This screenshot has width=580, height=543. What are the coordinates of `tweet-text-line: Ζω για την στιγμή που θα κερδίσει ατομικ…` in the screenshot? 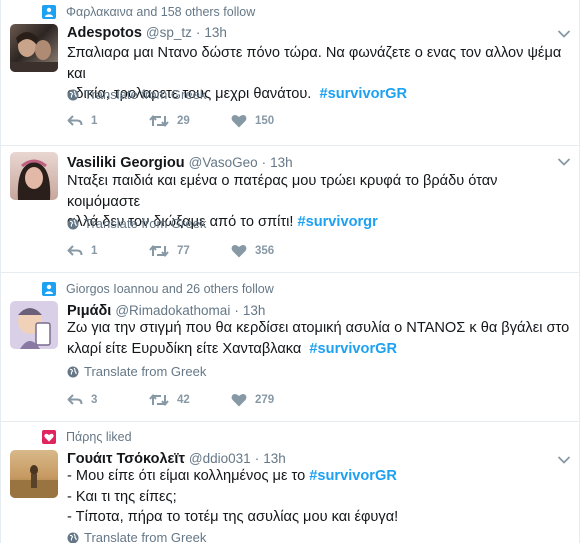 It's located at (318, 328).